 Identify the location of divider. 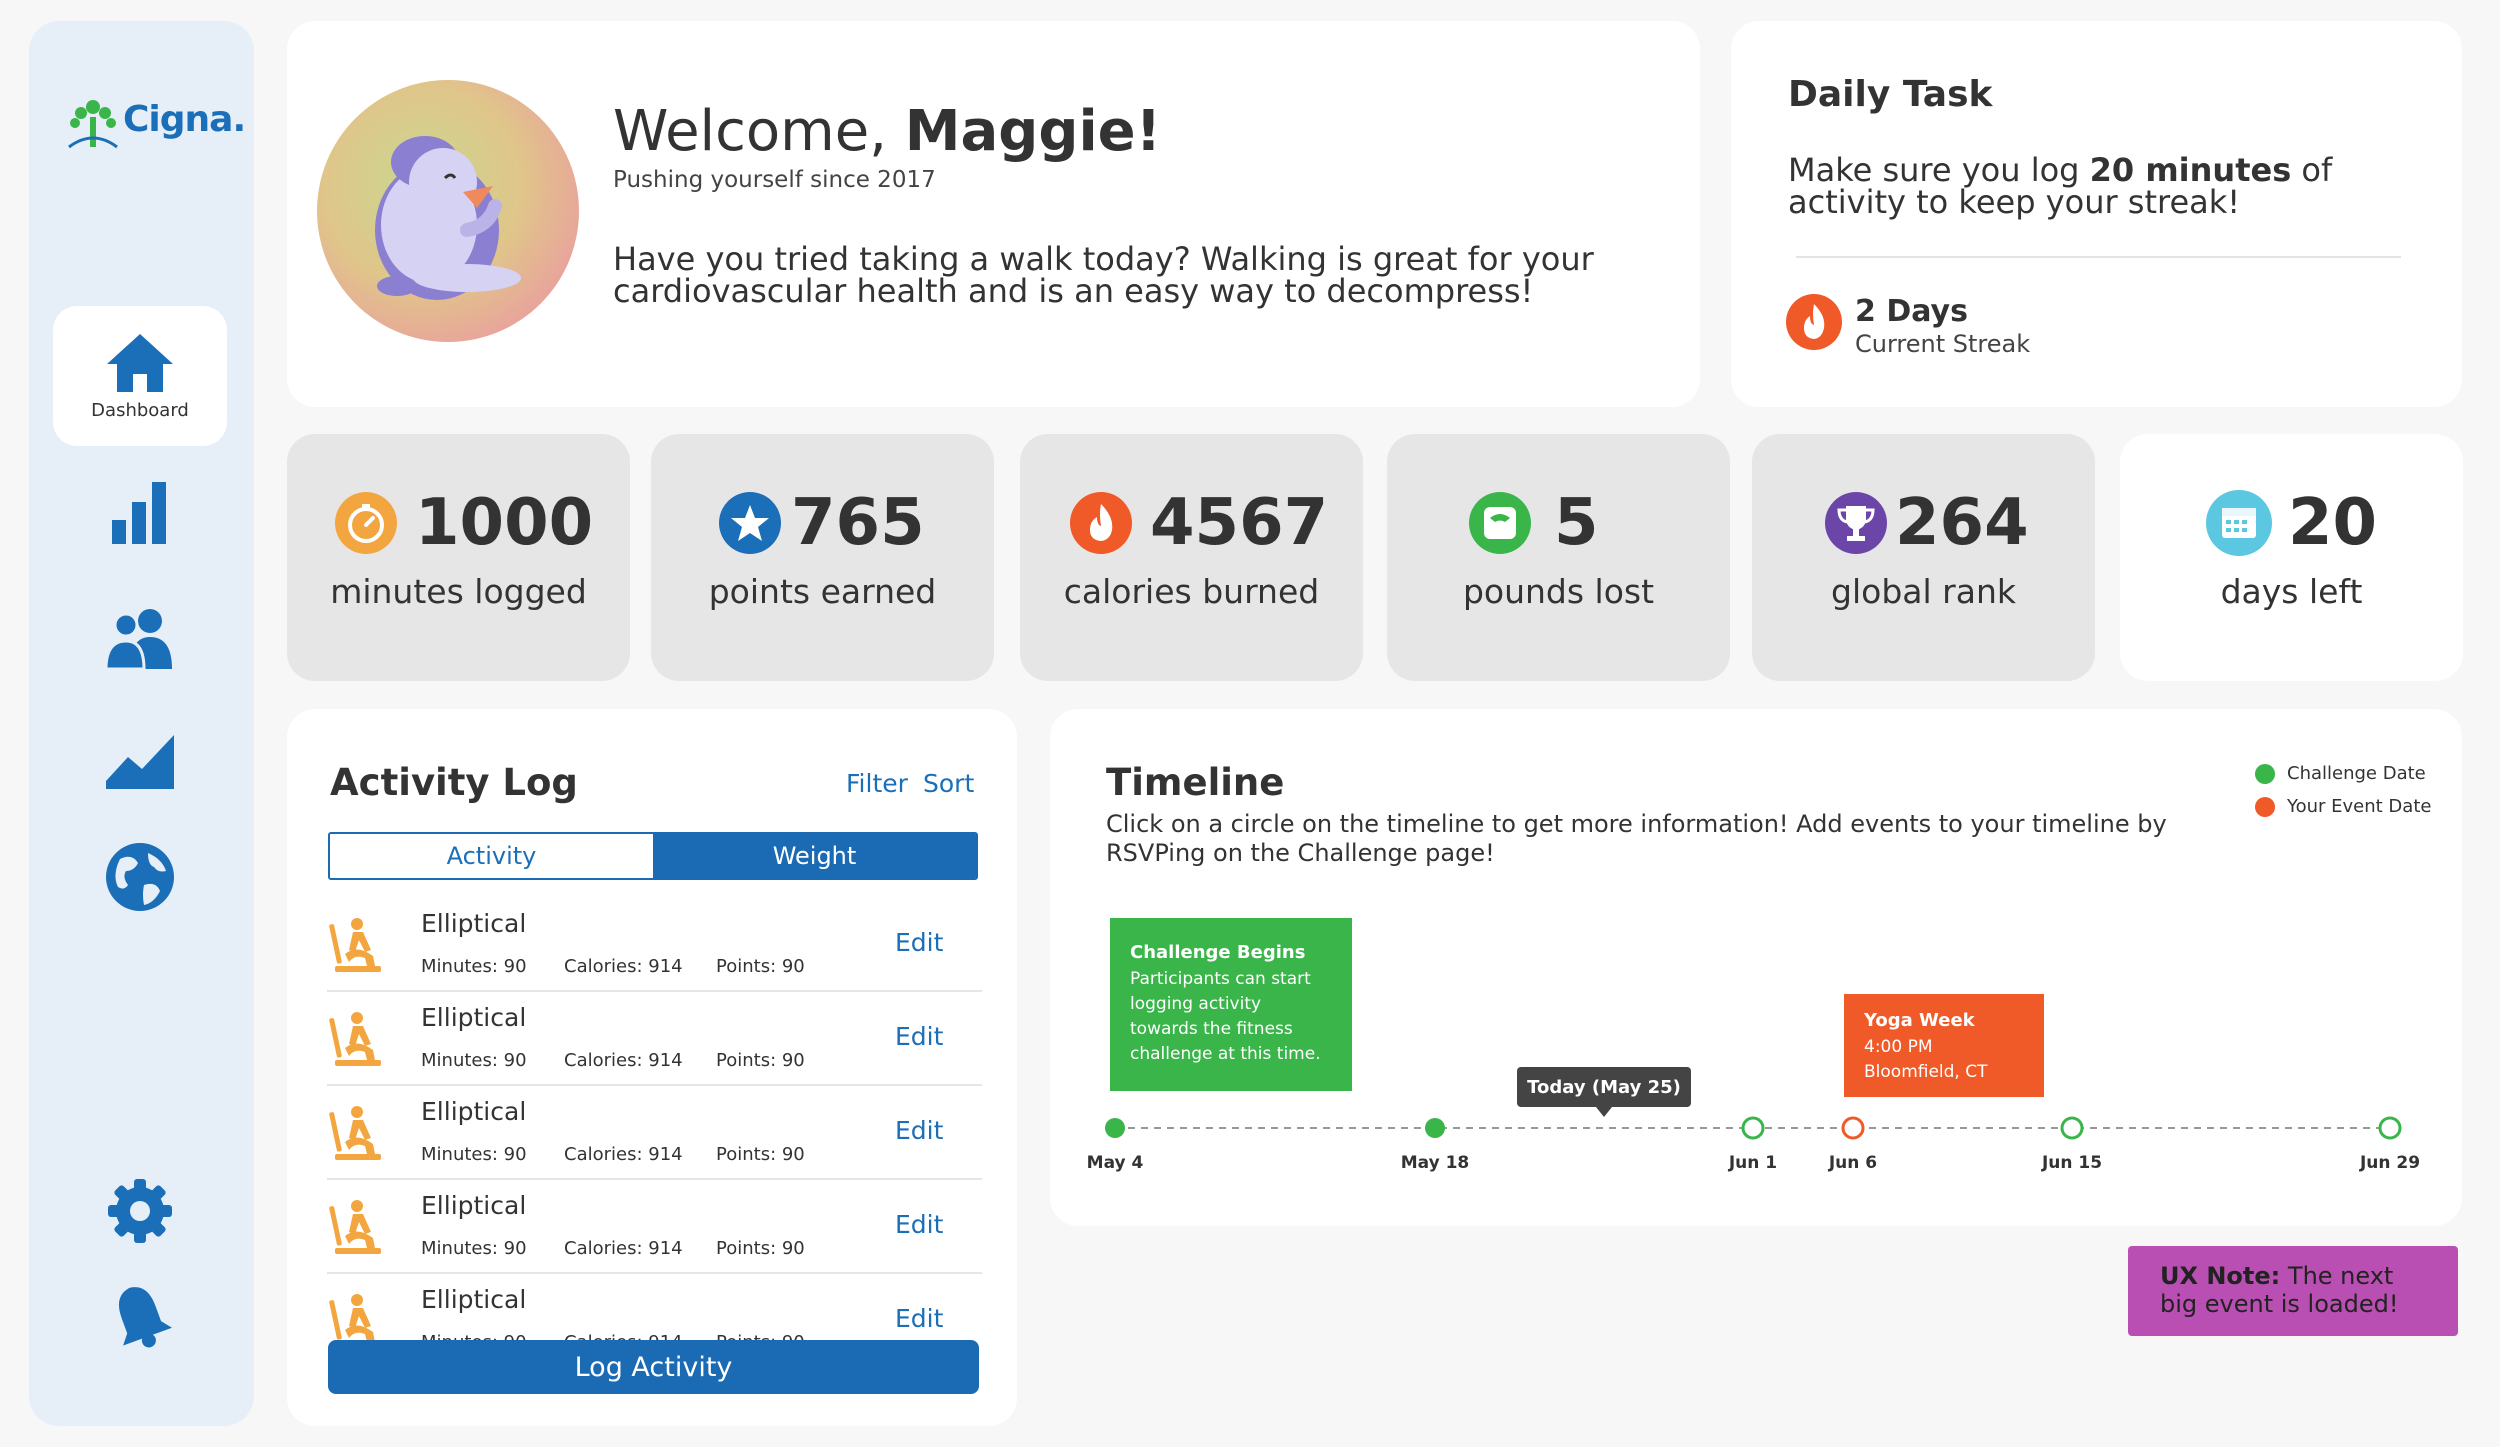
(2098, 257).